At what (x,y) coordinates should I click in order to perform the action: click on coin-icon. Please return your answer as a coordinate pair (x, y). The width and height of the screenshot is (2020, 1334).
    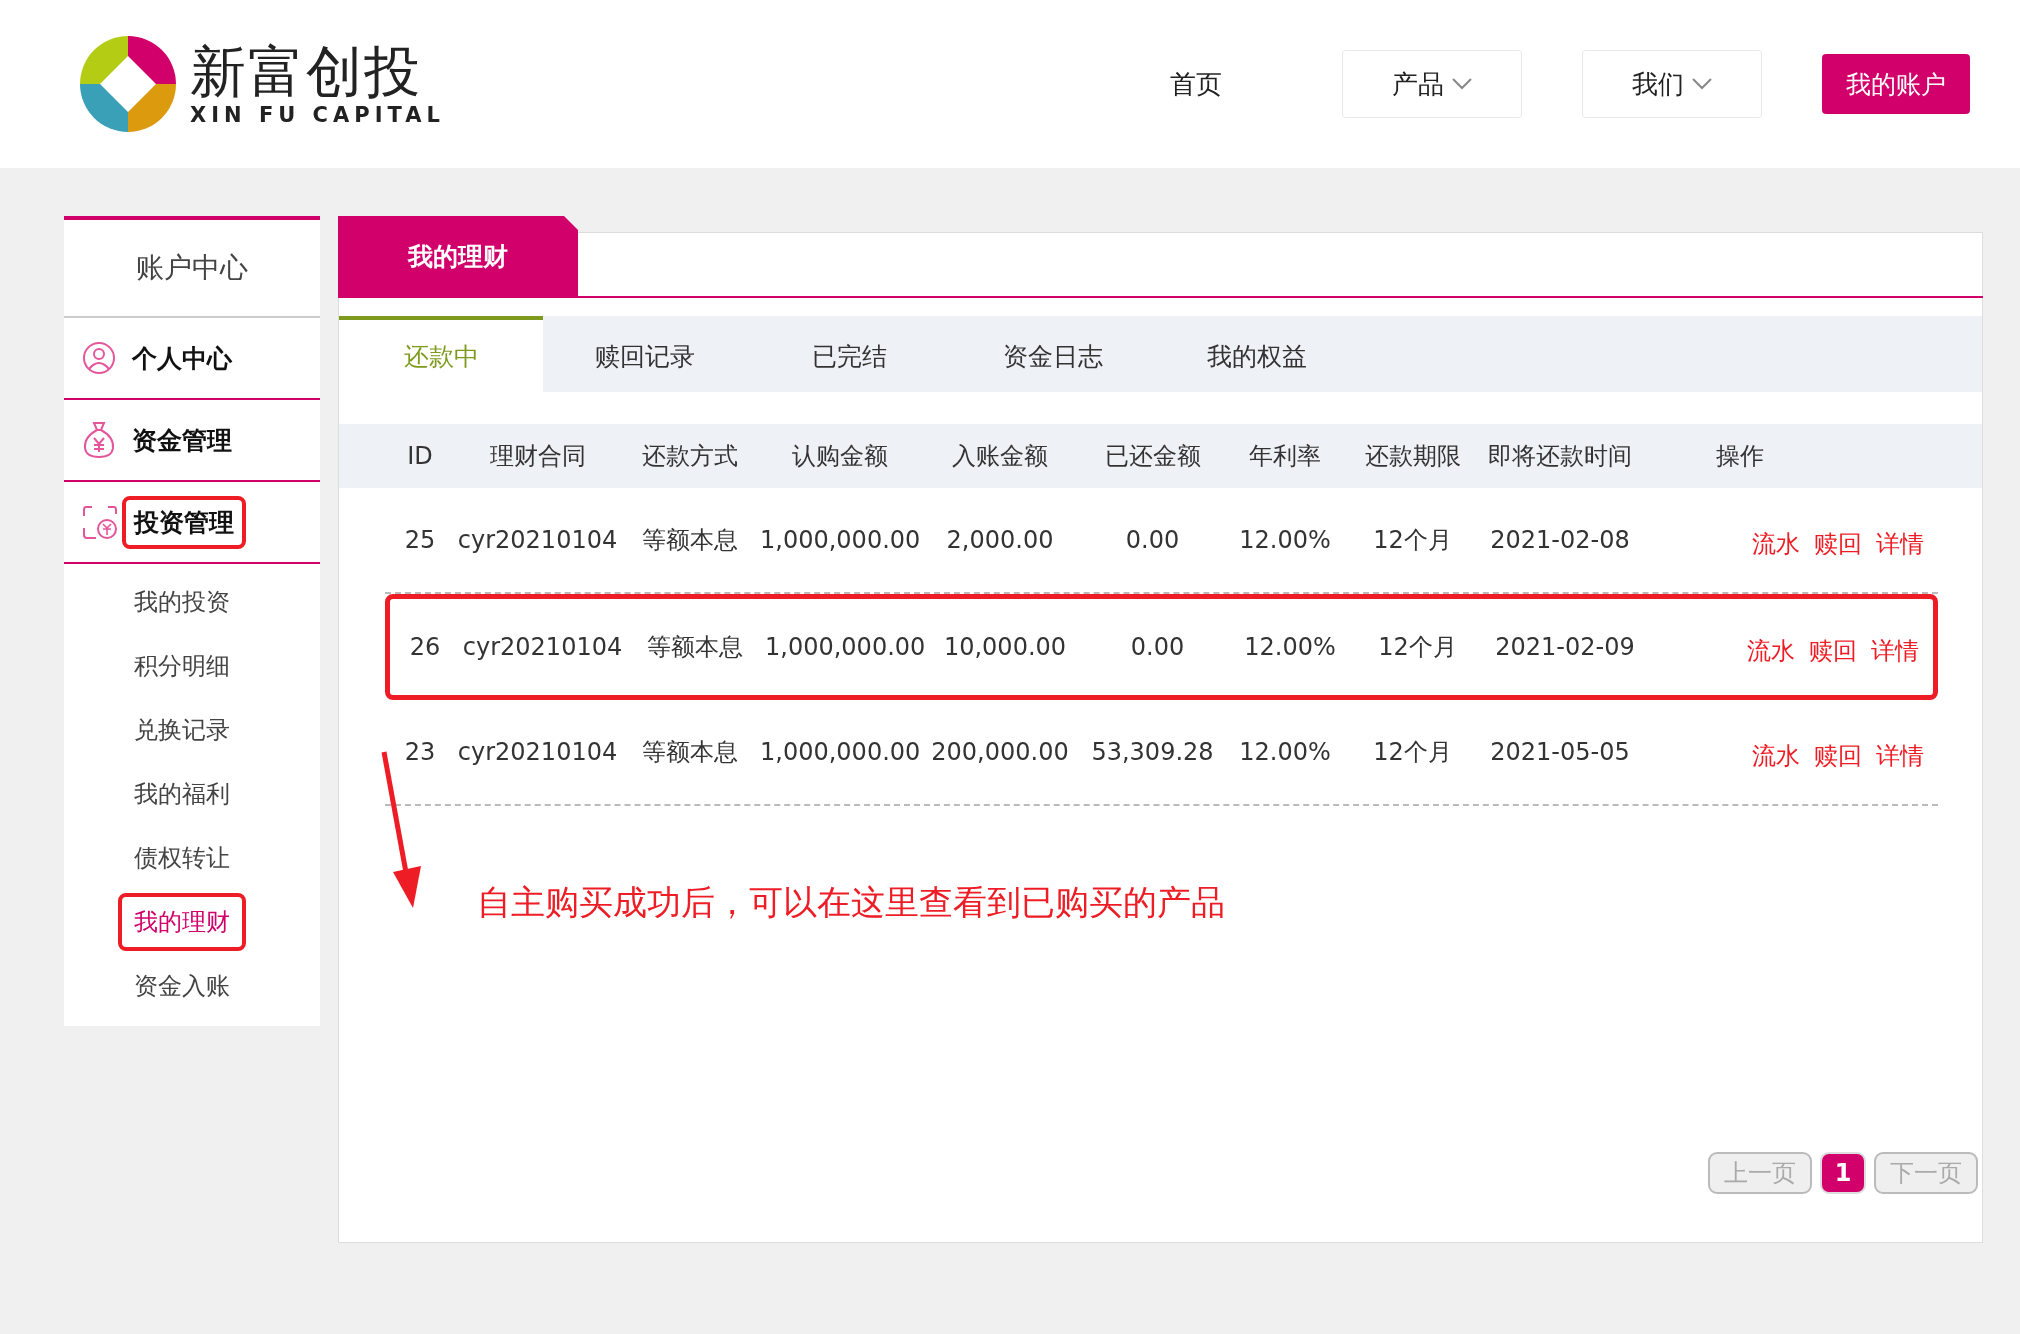
    Looking at the image, I should click on (100, 522).